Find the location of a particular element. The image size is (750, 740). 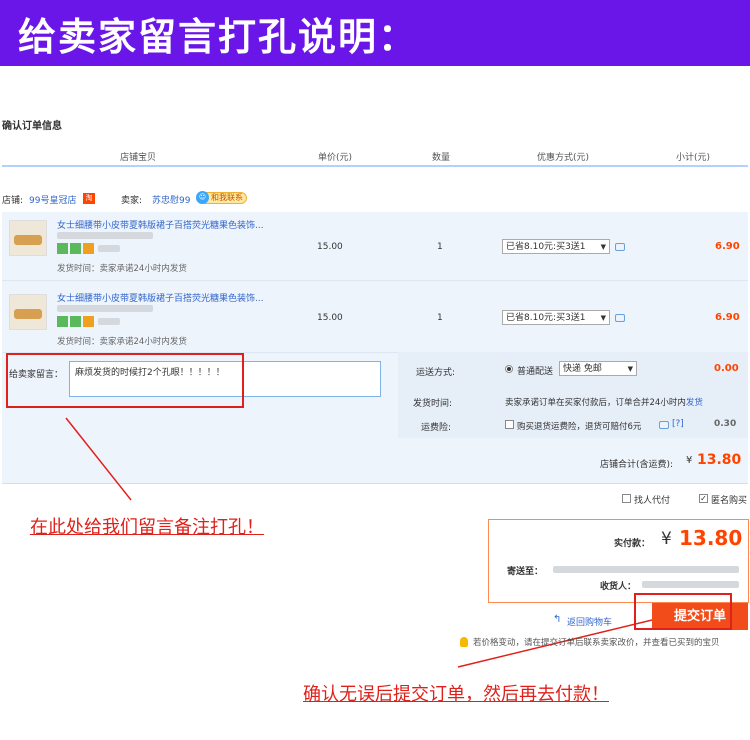

annotation-submit-note: 确认无误后提交订单，然后再去付款！ is located at coordinates (456, 694).